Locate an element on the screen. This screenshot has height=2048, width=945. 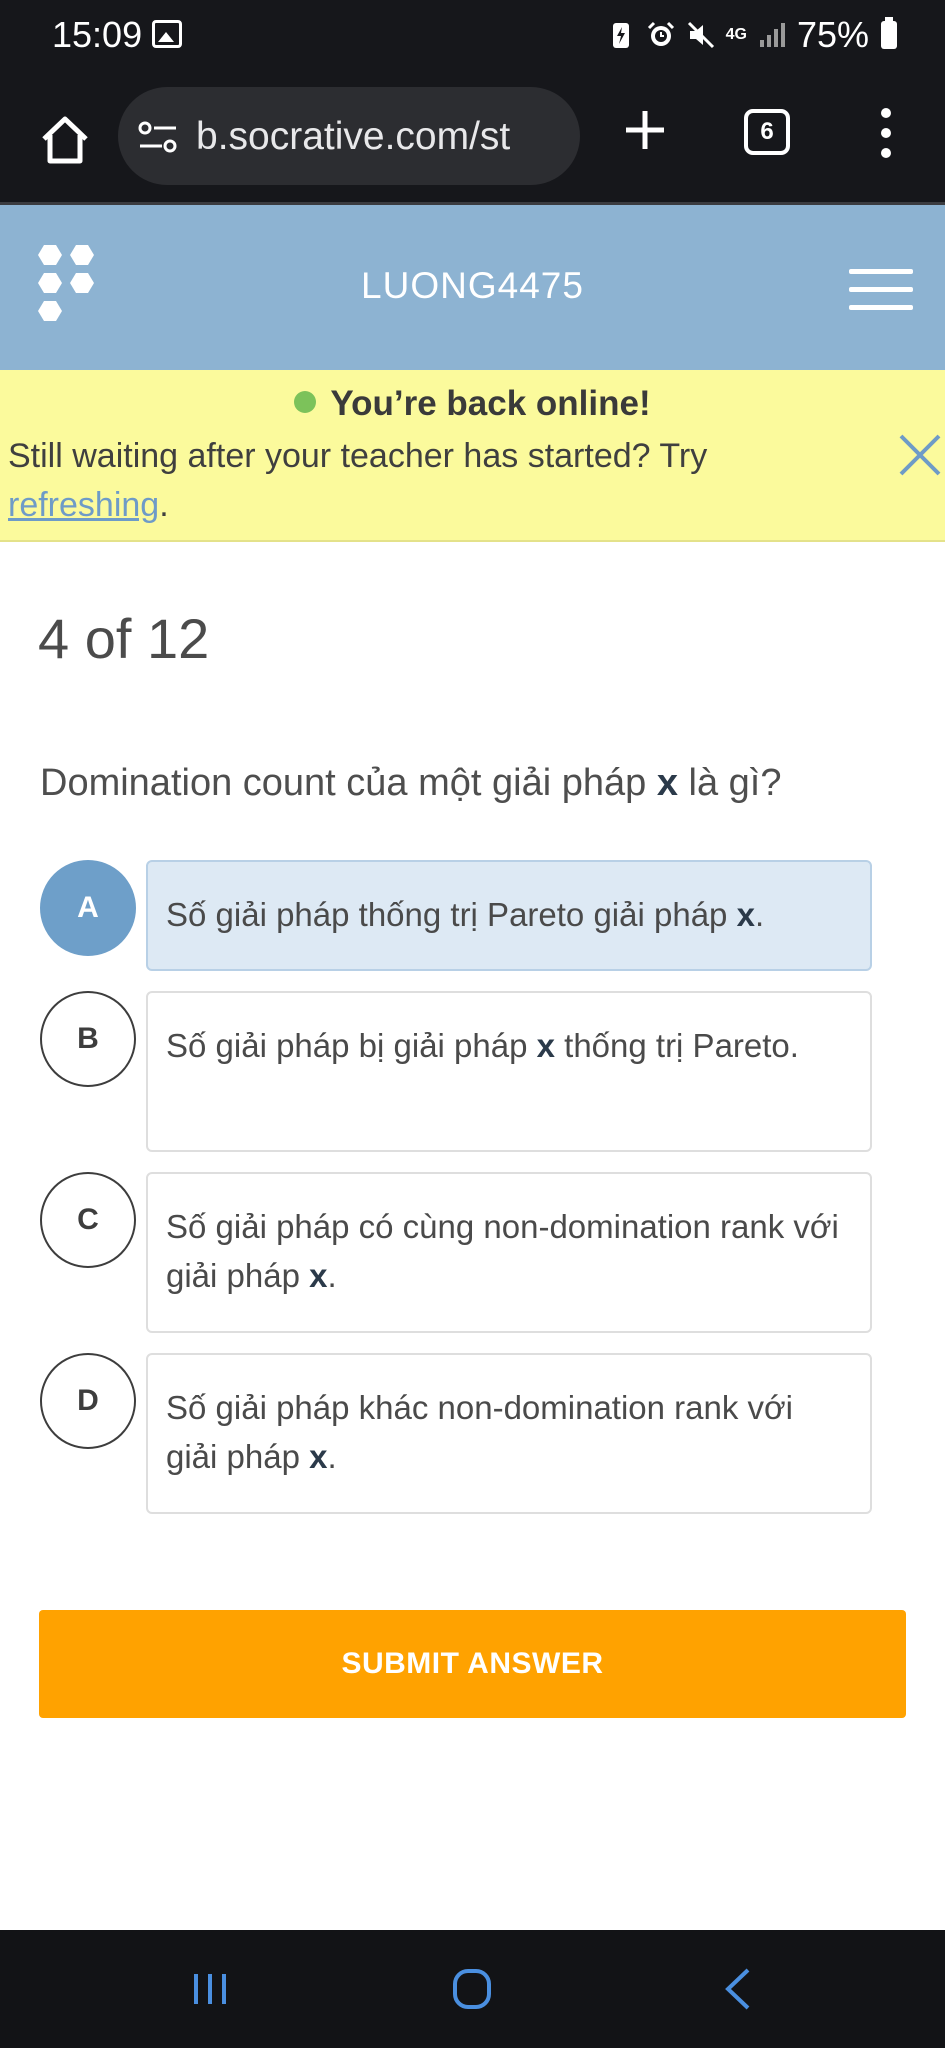
refresh-link: refreshing is located at coordinates (83, 505).